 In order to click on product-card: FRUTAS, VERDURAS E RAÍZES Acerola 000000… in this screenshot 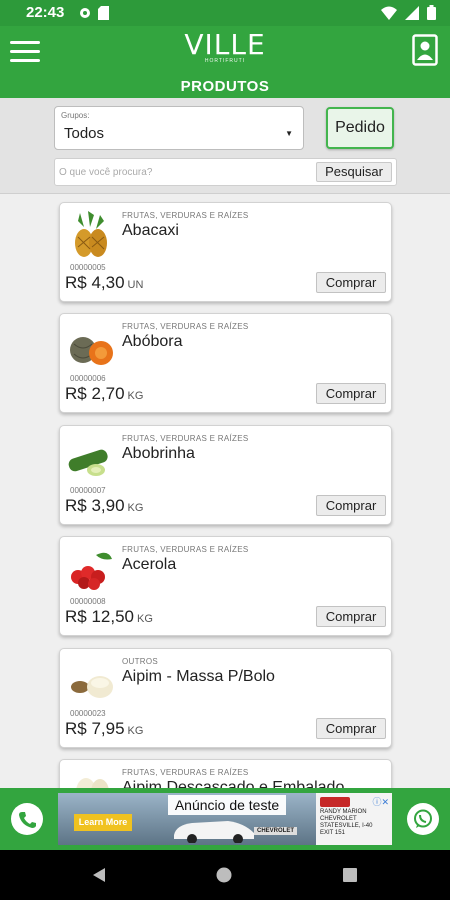, I will do `click(225, 586)`.